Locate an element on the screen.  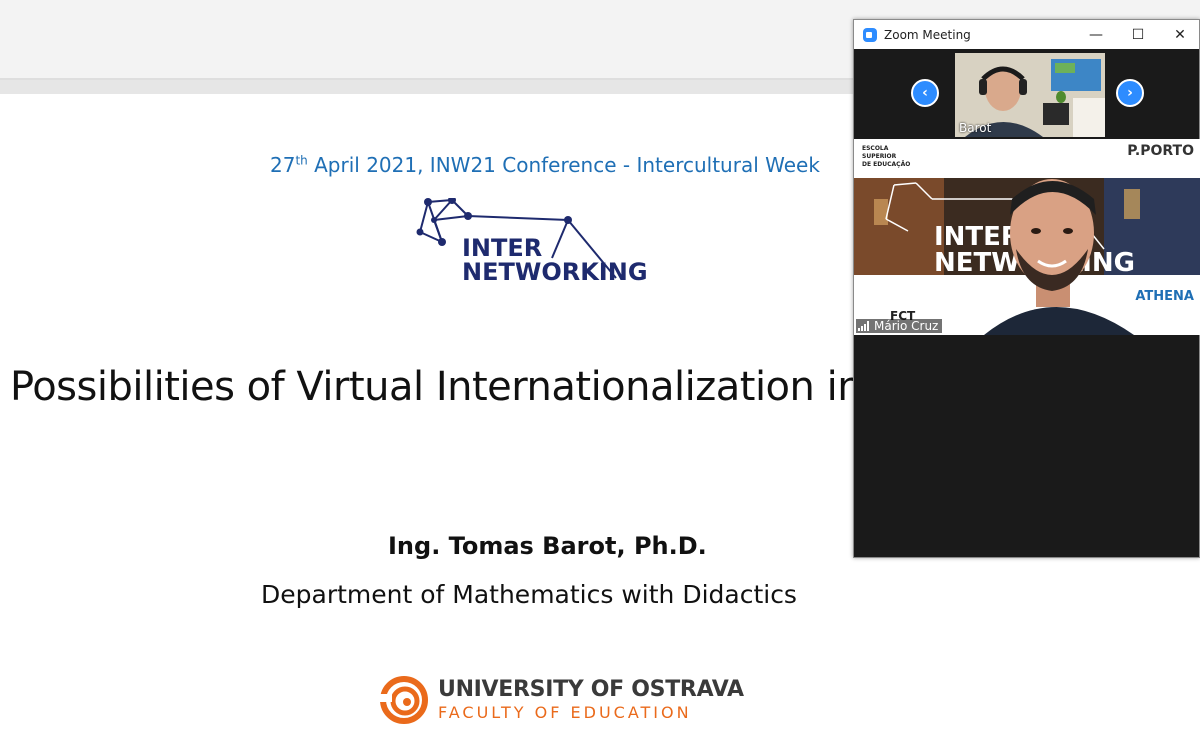
zoom-titlebar: Zoom Meeting — ☐ ✕ is located at coordinates (1026, 34).